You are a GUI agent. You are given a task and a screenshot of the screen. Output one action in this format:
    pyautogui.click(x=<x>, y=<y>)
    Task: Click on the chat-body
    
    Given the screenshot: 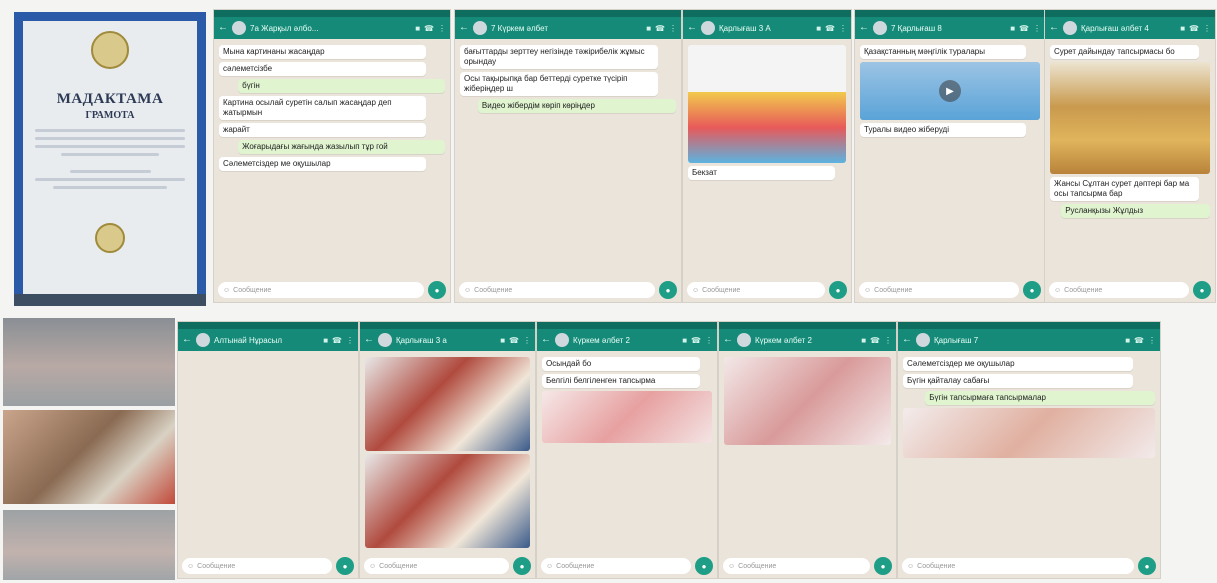 What is the action you would take?
    pyautogui.click(x=807, y=452)
    